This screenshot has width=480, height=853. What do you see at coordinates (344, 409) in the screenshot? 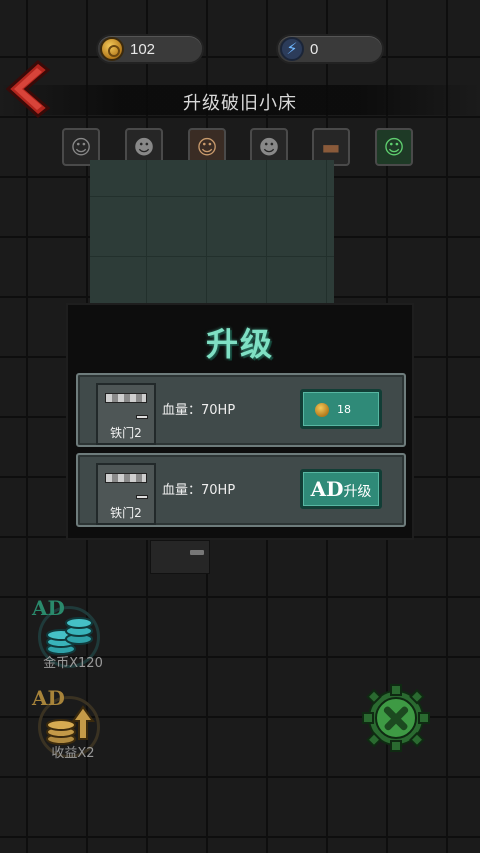
I see `upgrade-cost: 18` at bounding box center [344, 409].